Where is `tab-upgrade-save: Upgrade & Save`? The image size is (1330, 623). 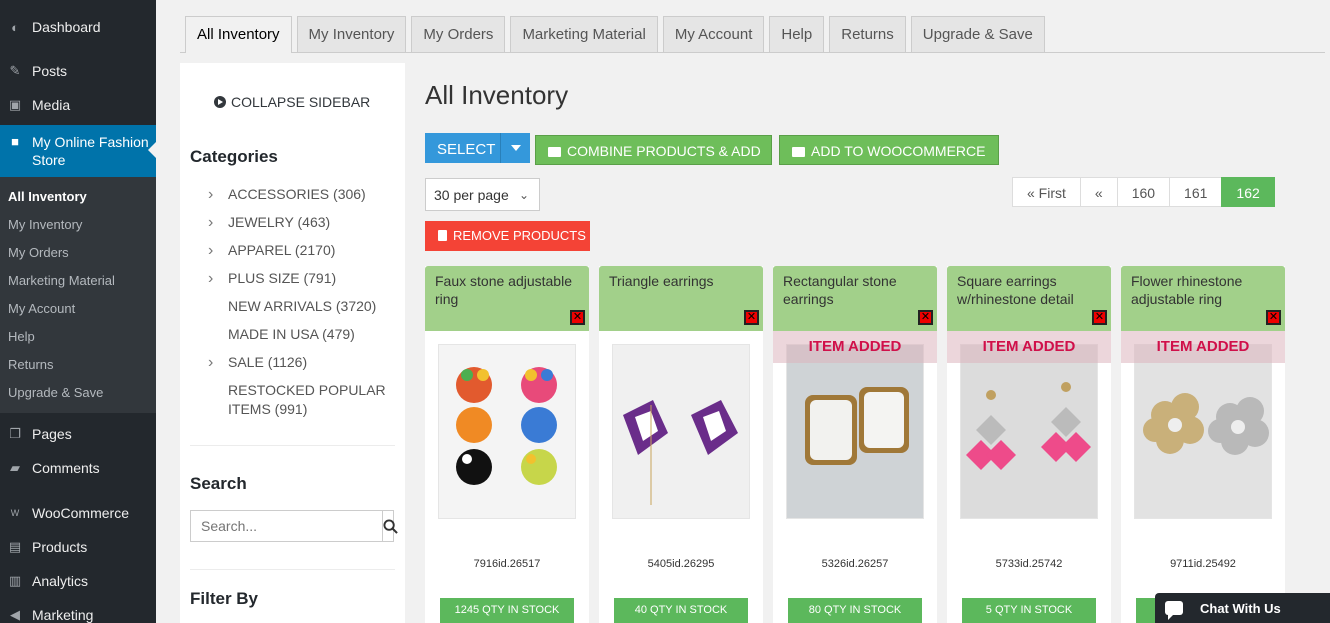
tab-upgrade-save: Upgrade & Save is located at coordinates (977, 34).